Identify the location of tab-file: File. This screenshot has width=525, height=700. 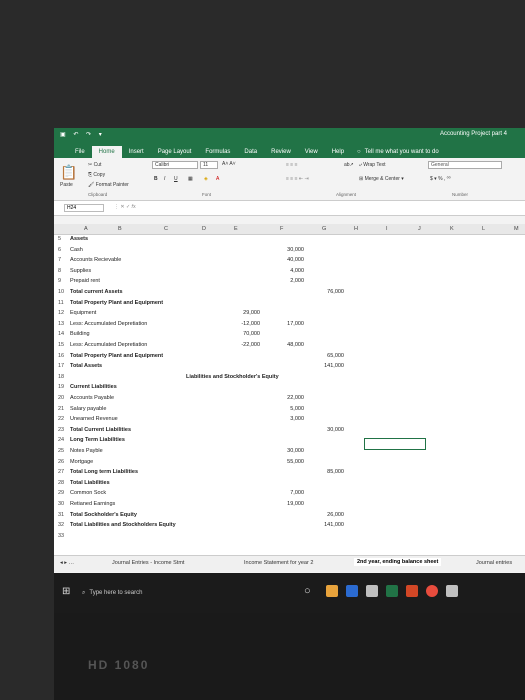
(80, 152).